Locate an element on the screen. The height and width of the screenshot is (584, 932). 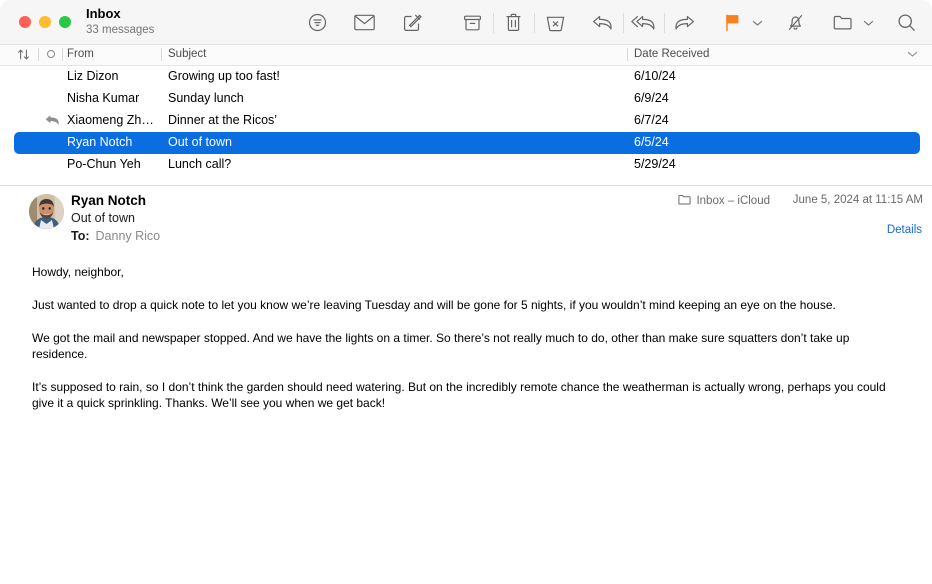
move-to-button is located at coordinates (843, 23).